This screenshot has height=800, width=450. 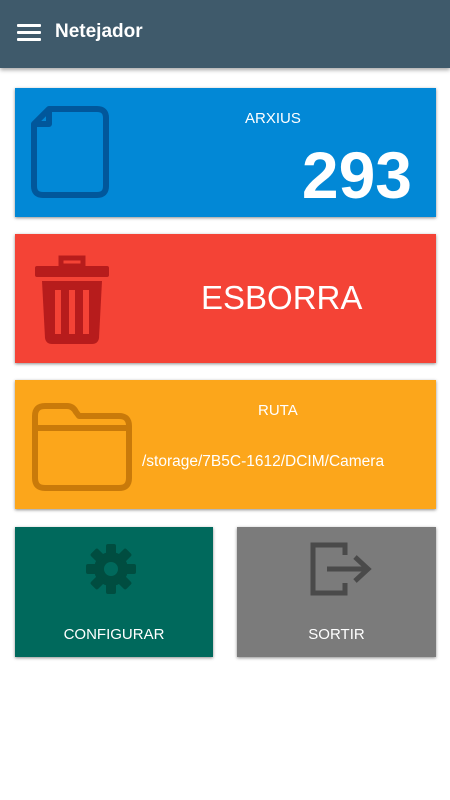 I want to click on delete-label: ESBORRA, so click(x=282, y=297).